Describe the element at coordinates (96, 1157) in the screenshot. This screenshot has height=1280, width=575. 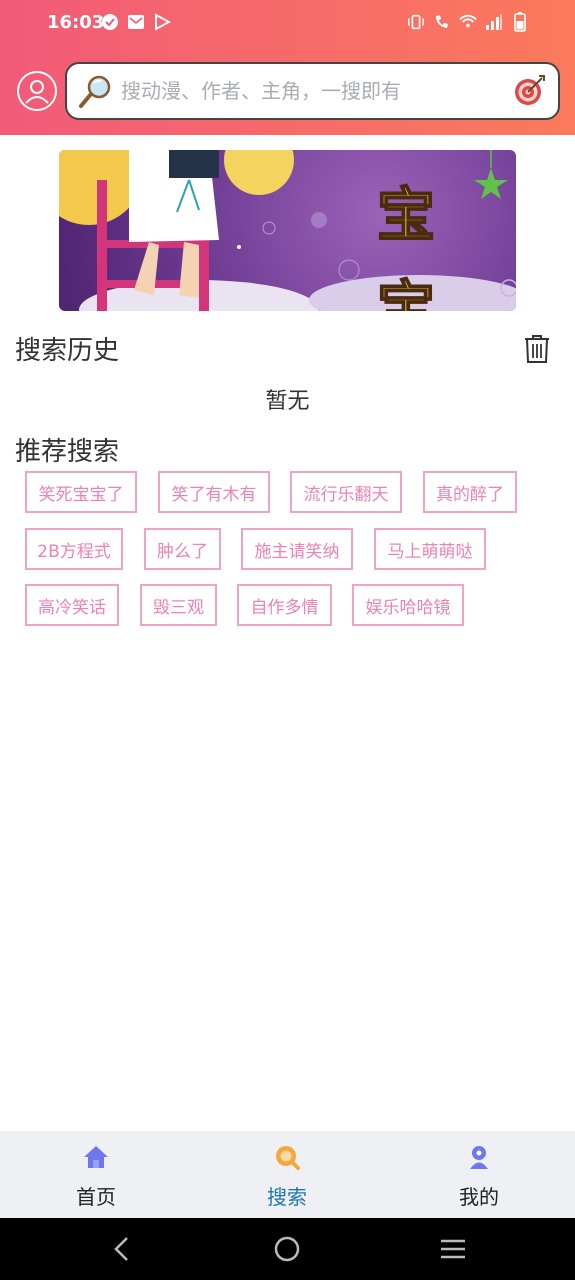
I see `home-icon` at that location.